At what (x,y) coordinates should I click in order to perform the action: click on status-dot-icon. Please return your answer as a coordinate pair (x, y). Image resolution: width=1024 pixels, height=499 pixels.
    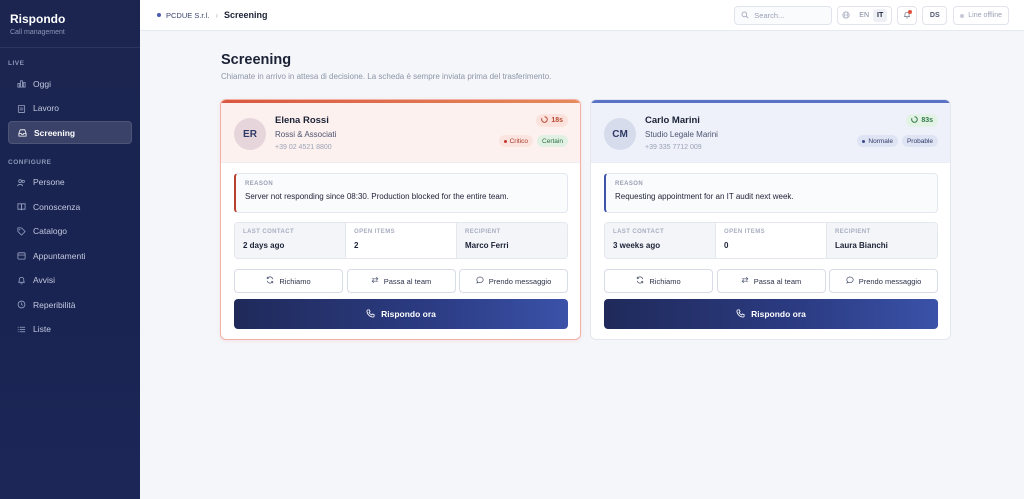
    Looking at the image, I should click on (962, 15).